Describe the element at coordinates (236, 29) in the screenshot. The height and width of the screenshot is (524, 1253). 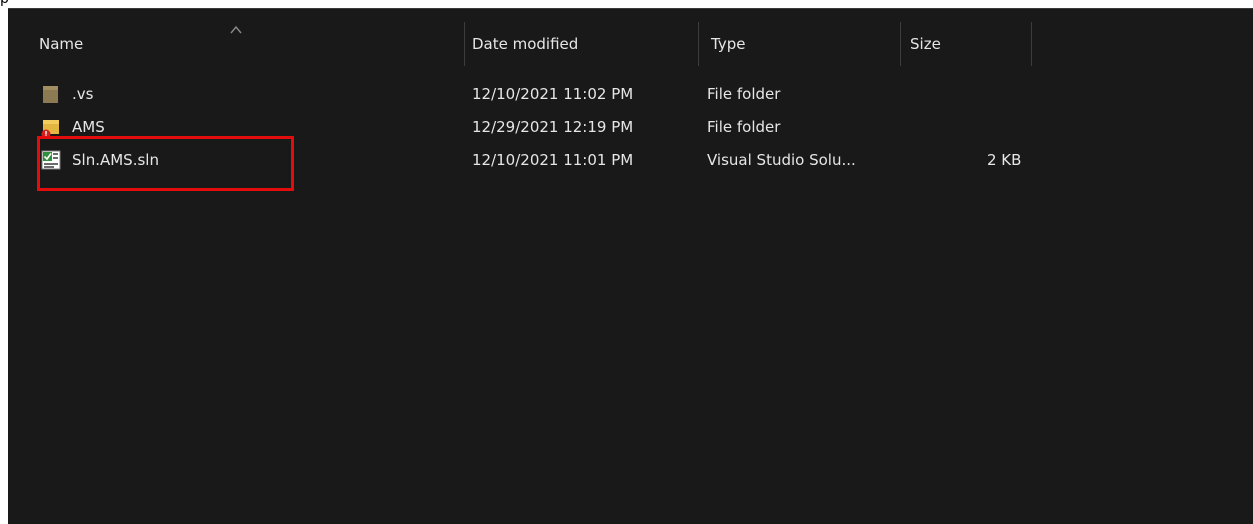
I see `chevron-up-icon` at that location.